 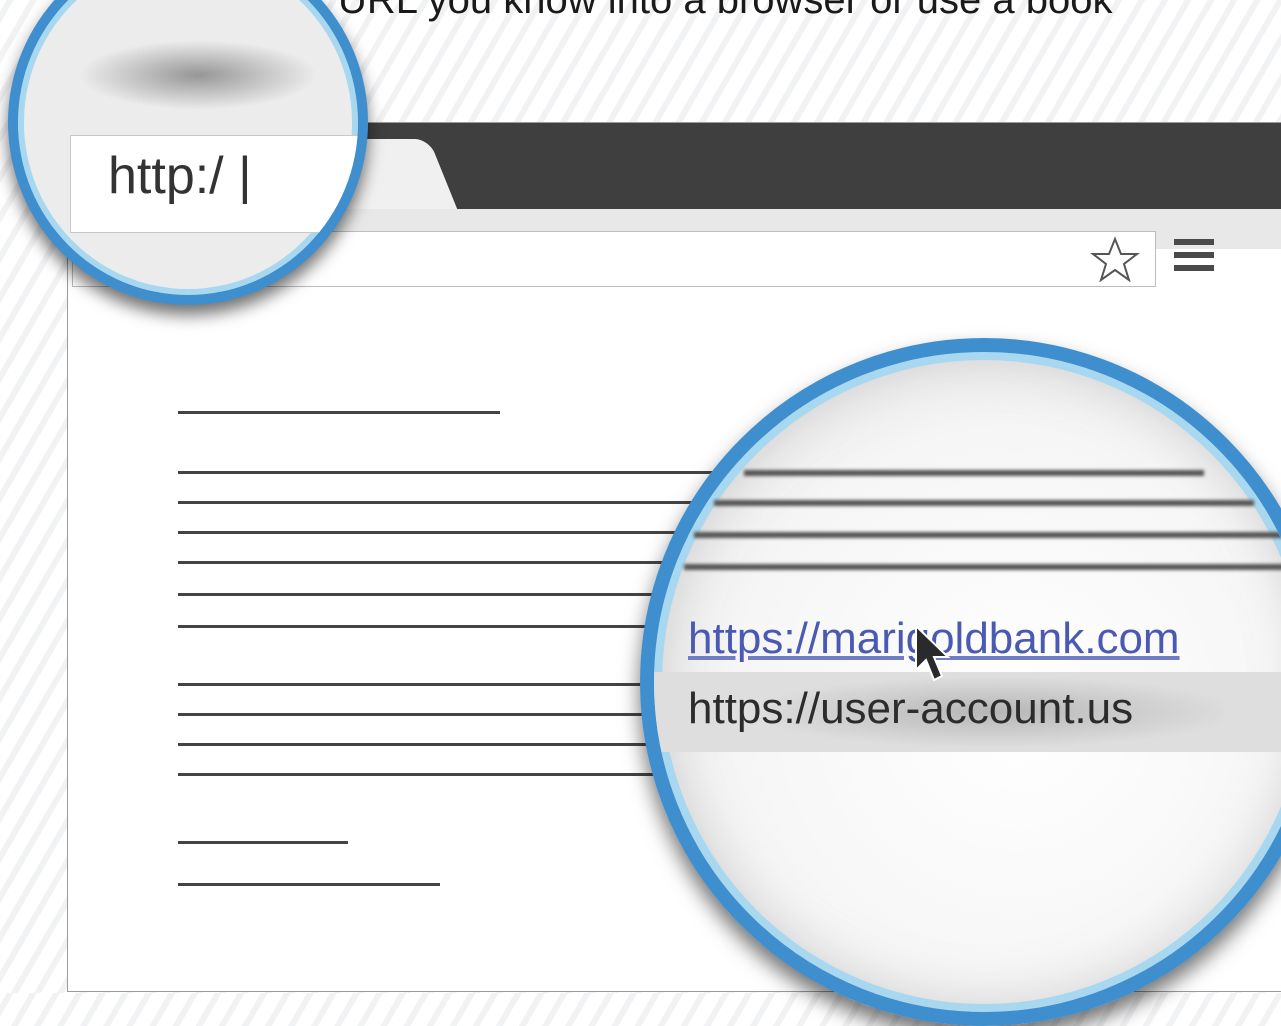 What do you see at coordinates (933, 653) in the screenshot?
I see `arrow-cursor-icon` at bounding box center [933, 653].